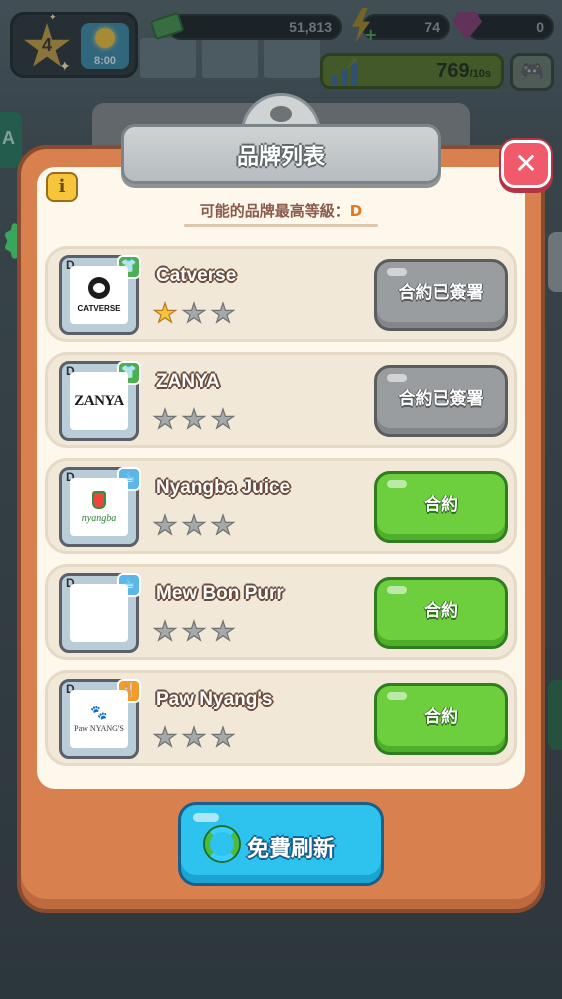 The height and width of the screenshot is (999, 562). What do you see at coordinates (214, 699) in the screenshot?
I see `brand-name: Paw Nyang's` at bounding box center [214, 699].